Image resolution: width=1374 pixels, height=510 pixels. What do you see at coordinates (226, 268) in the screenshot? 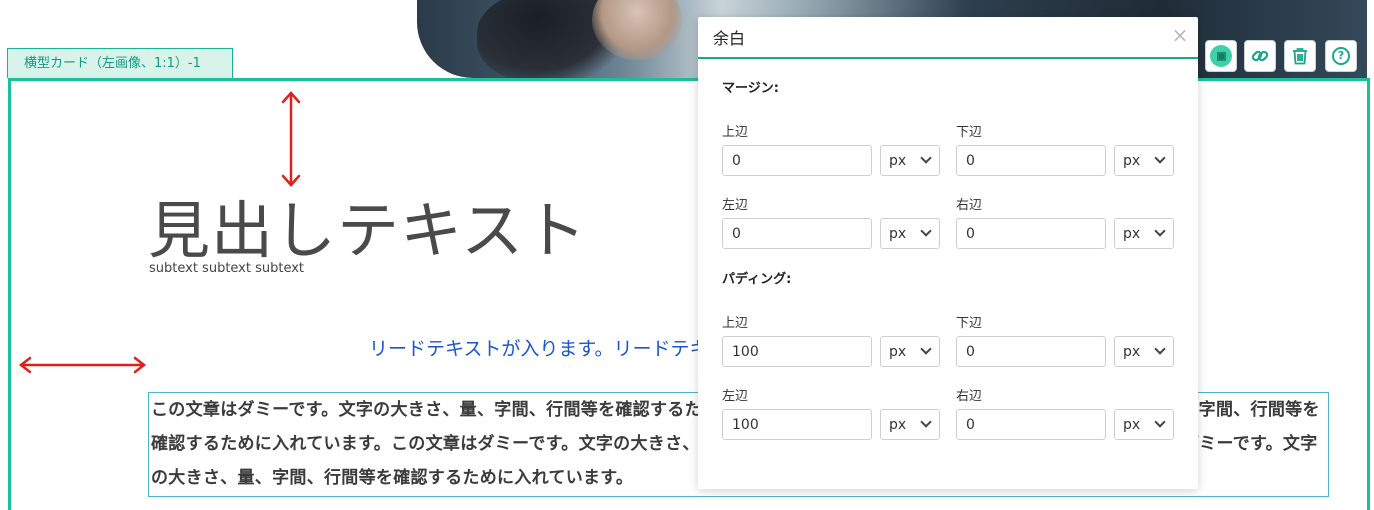
I see `subtext: subtext subtext subtext` at bounding box center [226, 268].